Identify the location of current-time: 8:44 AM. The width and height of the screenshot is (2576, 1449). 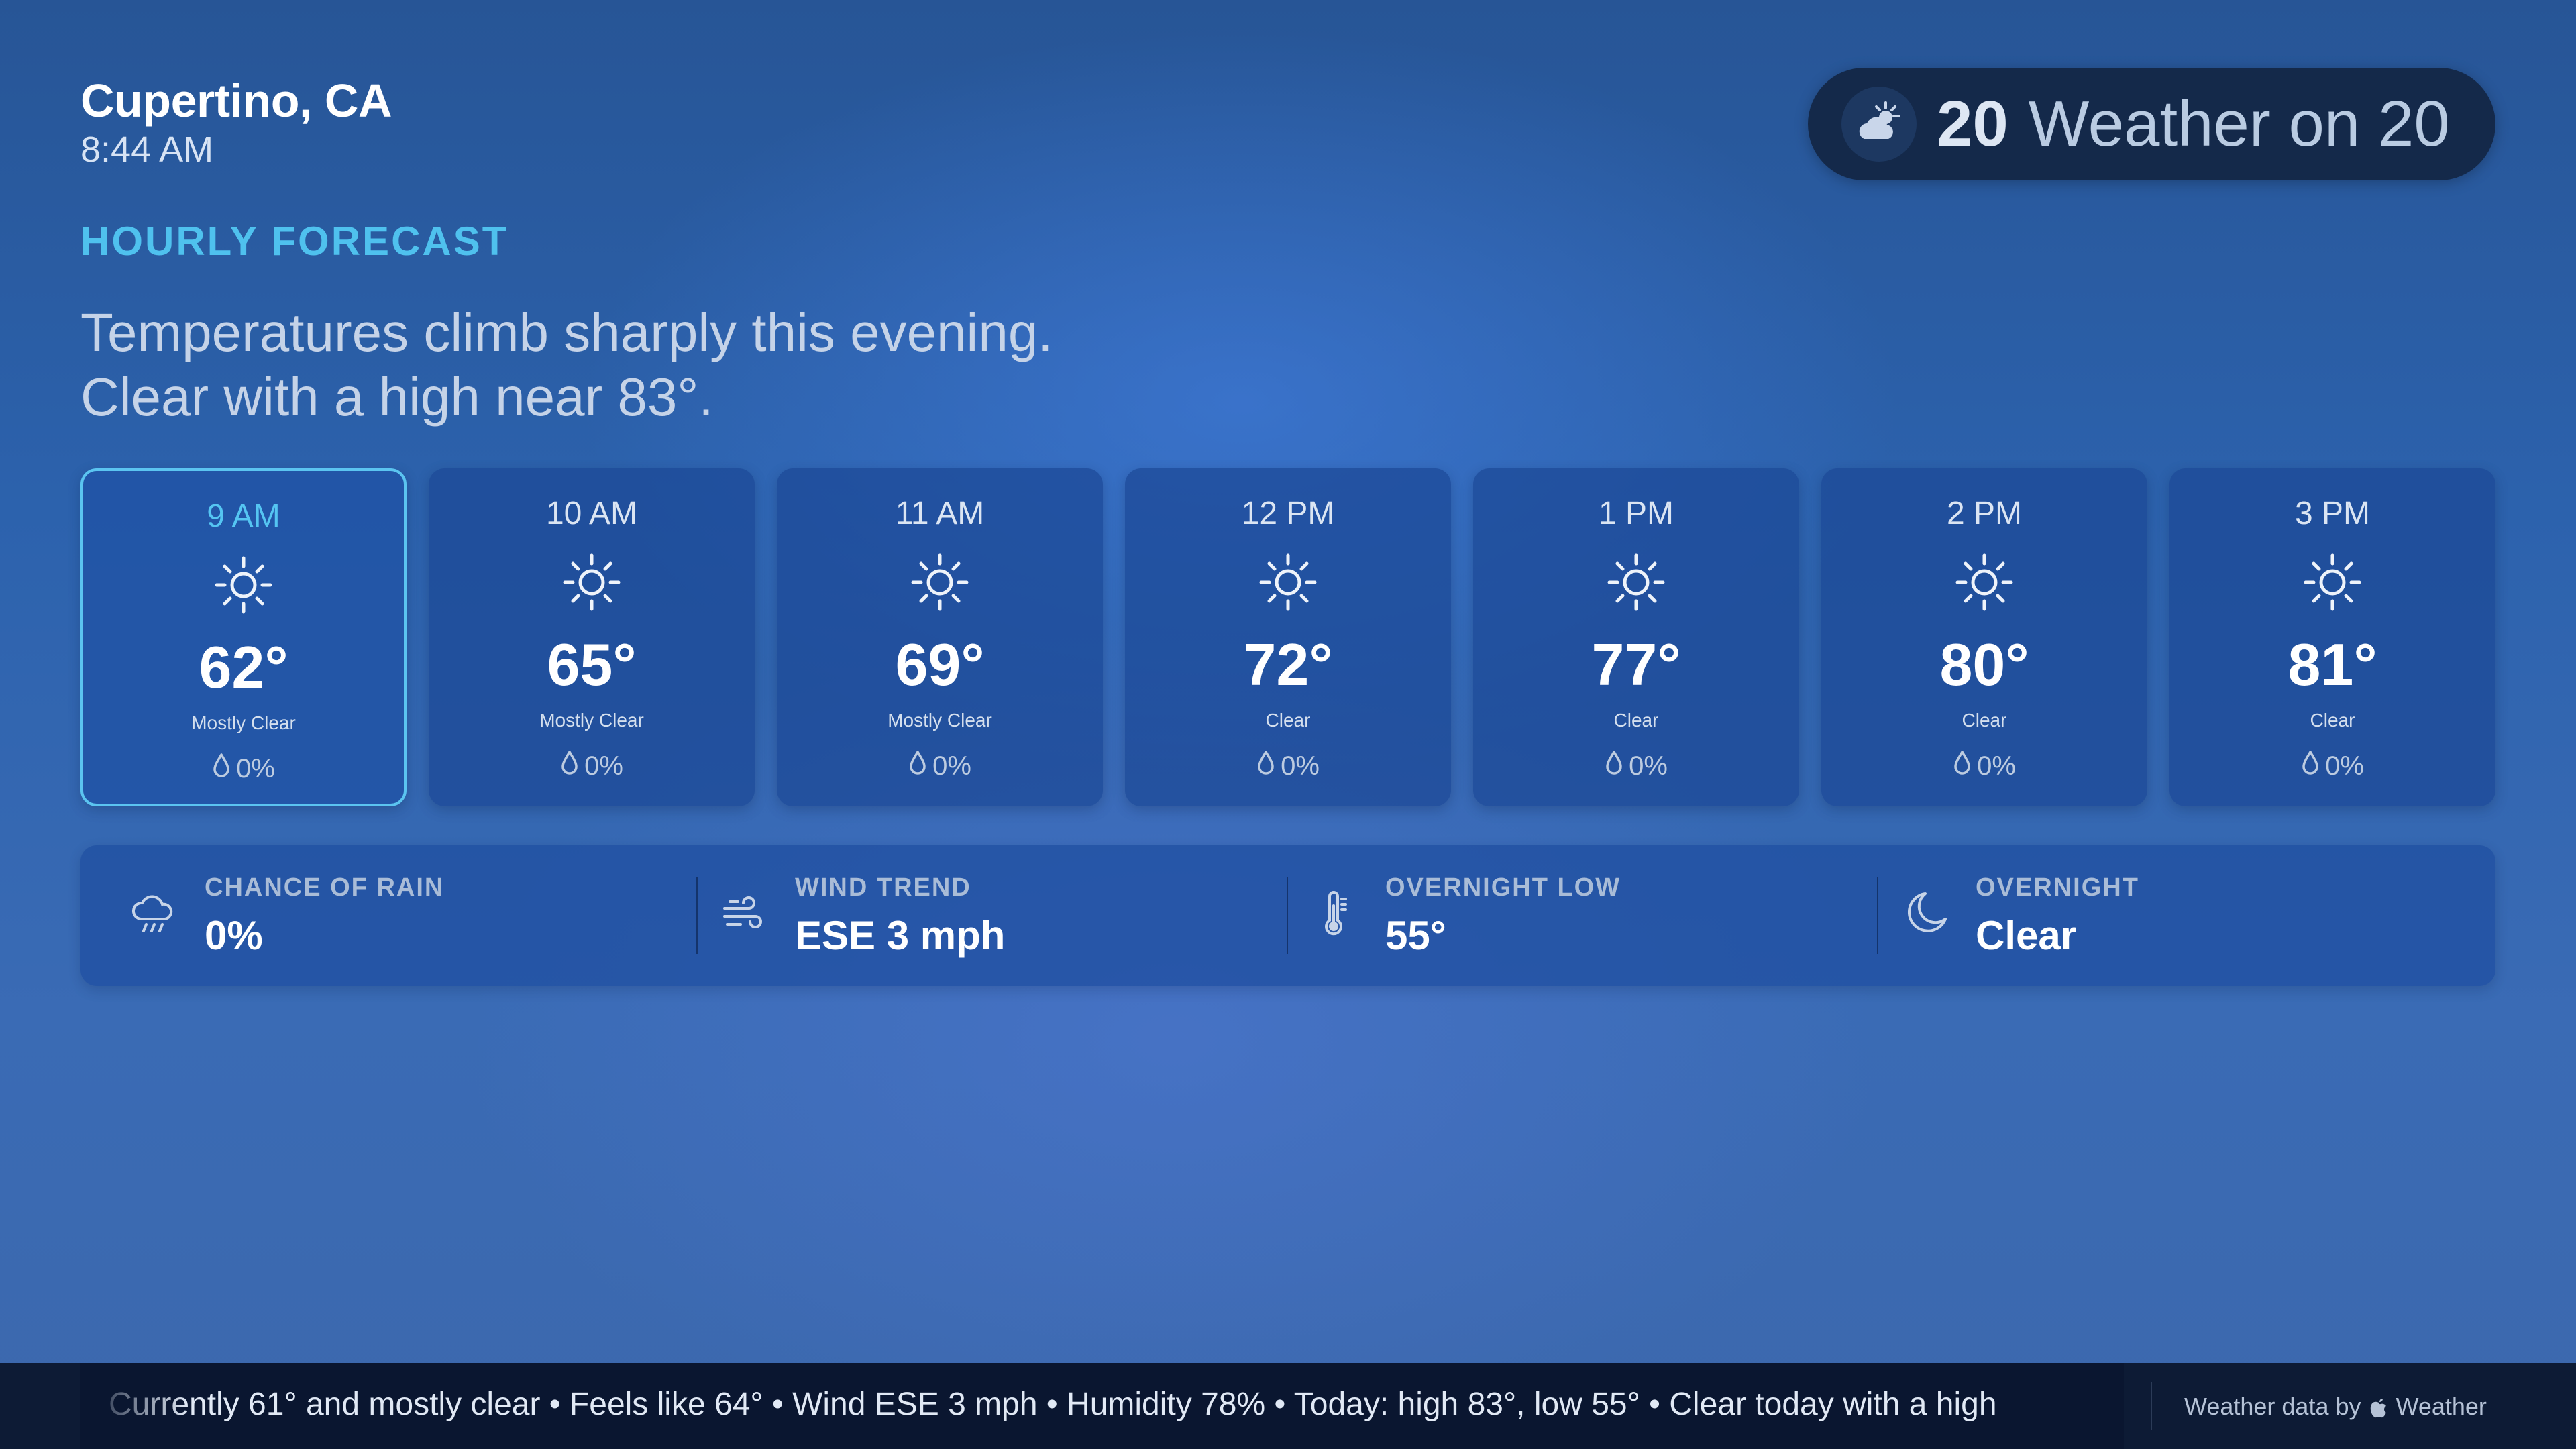
(147, 149).